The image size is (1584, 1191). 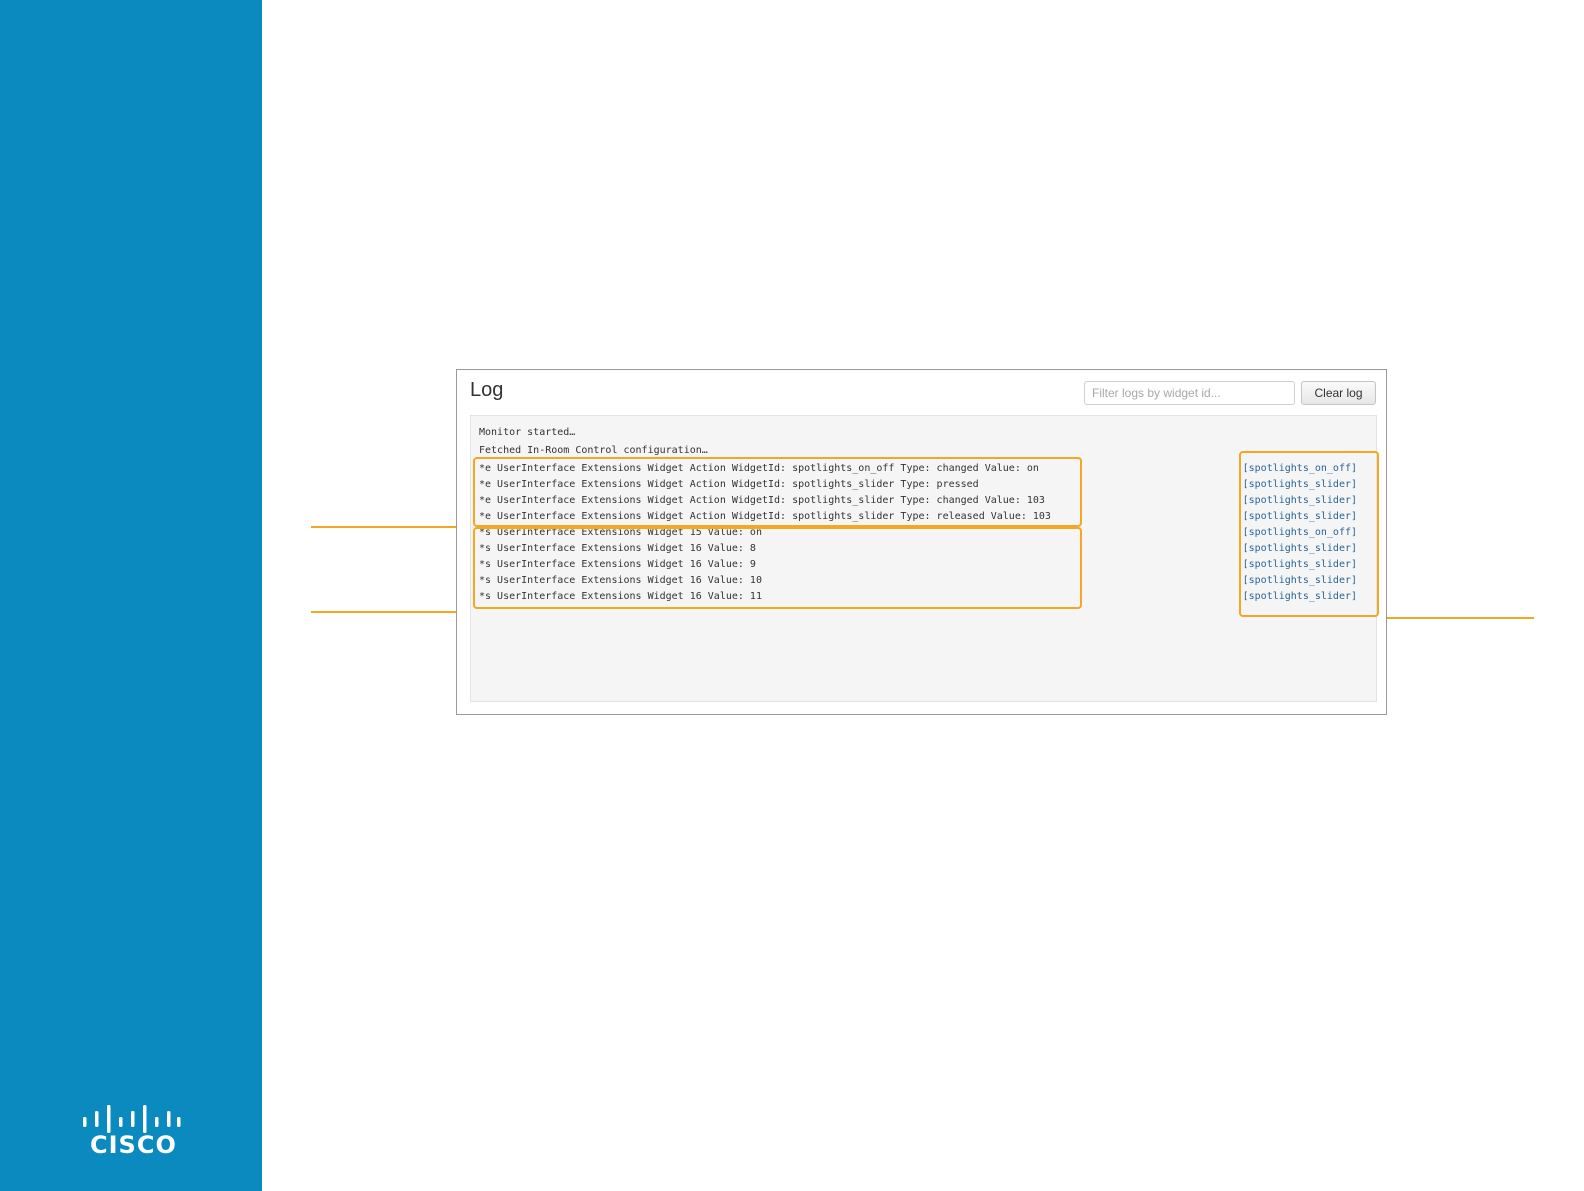 I want to click on clear-log-button: Clear log, so click(x=1338, y=393).